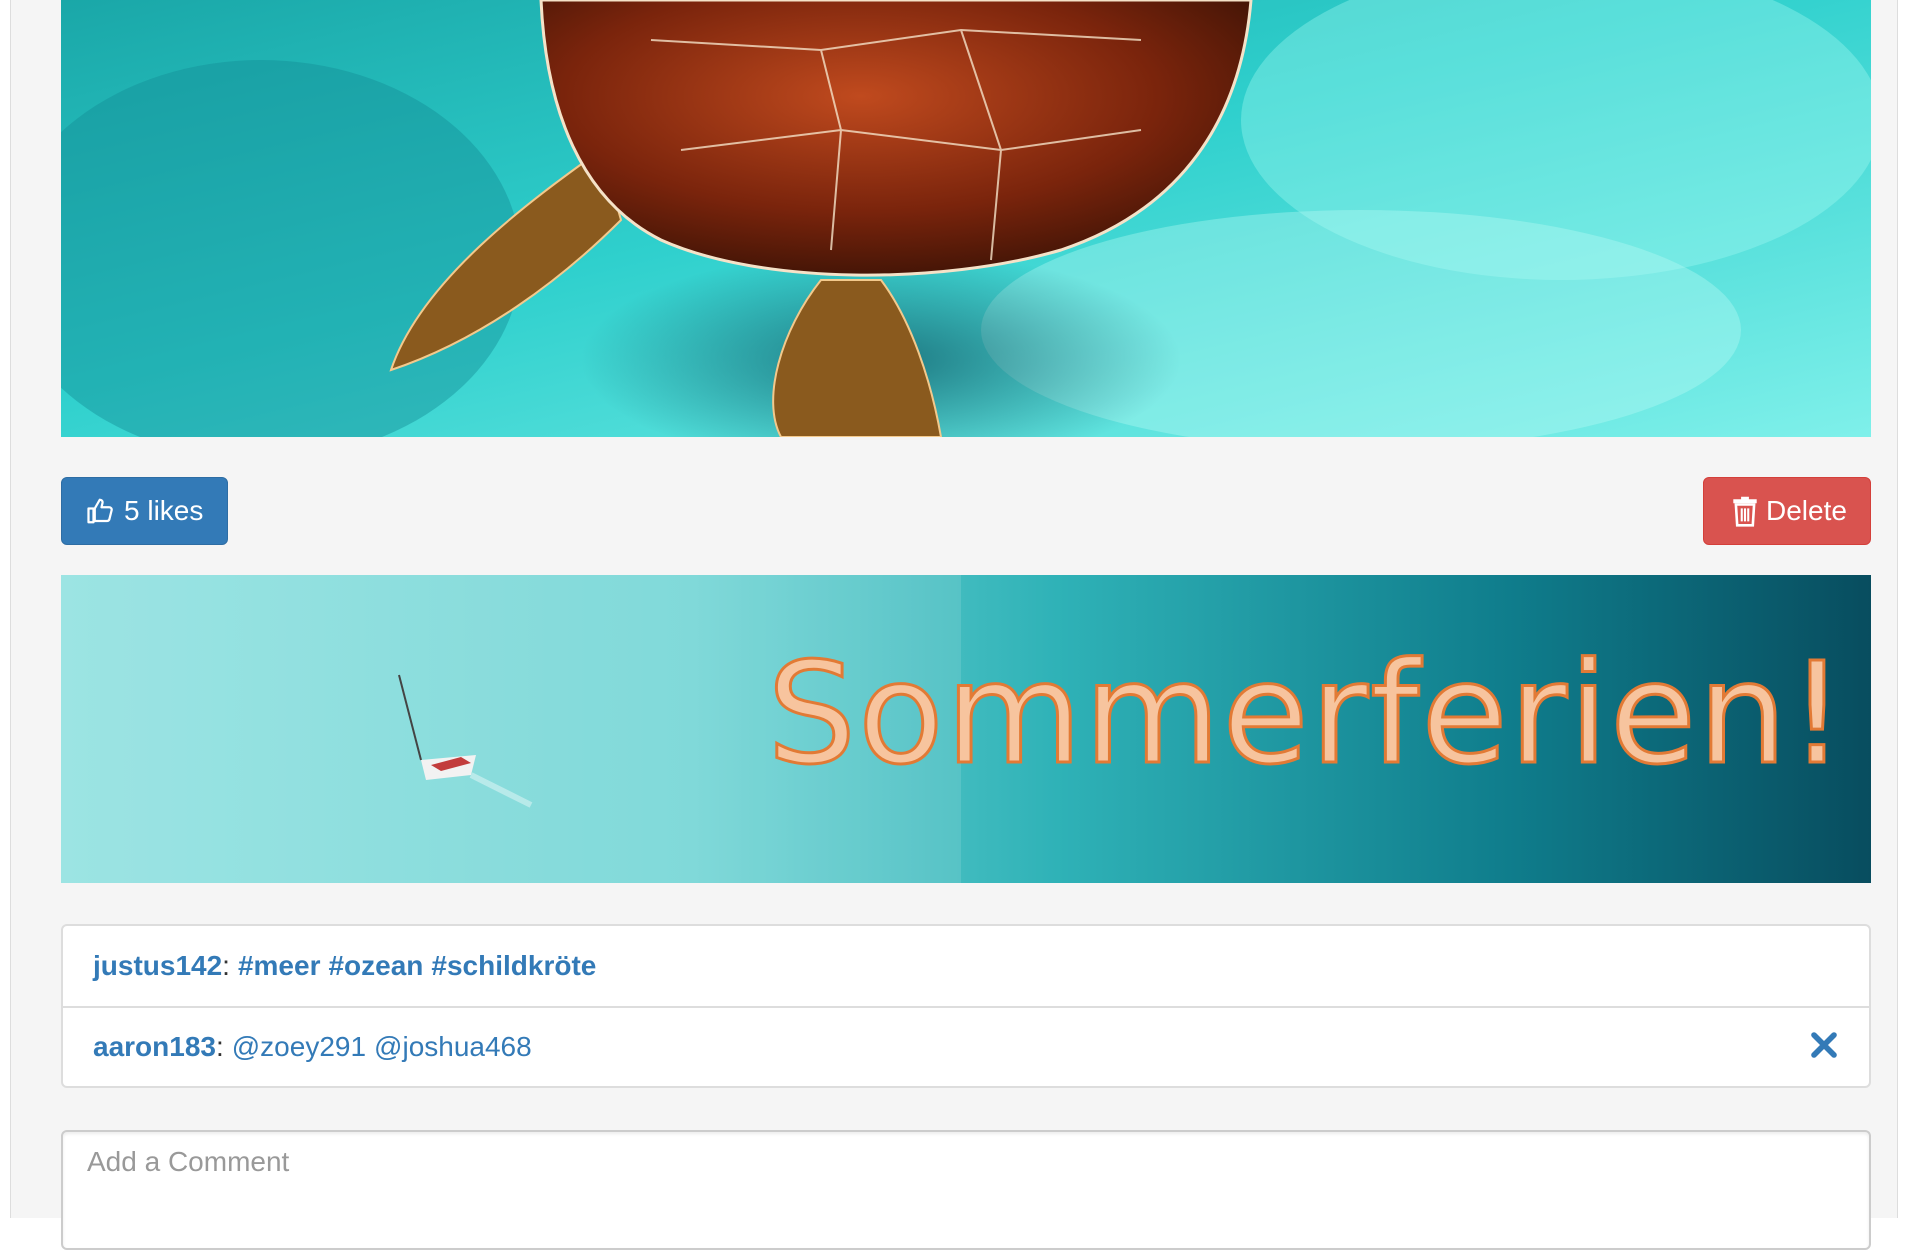  I want to click on delete-button: Delete, so click(1787, 511).